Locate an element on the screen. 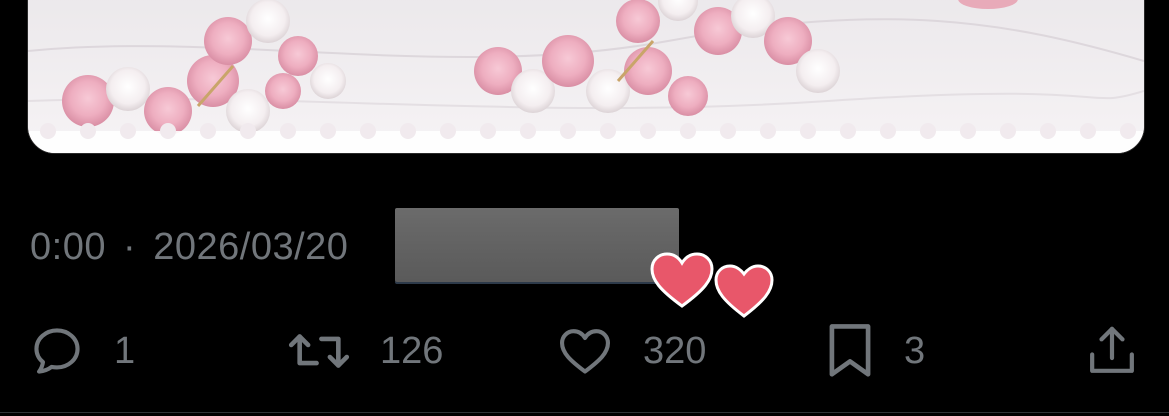 The image size is (1169, 416). repost-icon is located at coordinates (319, 351).